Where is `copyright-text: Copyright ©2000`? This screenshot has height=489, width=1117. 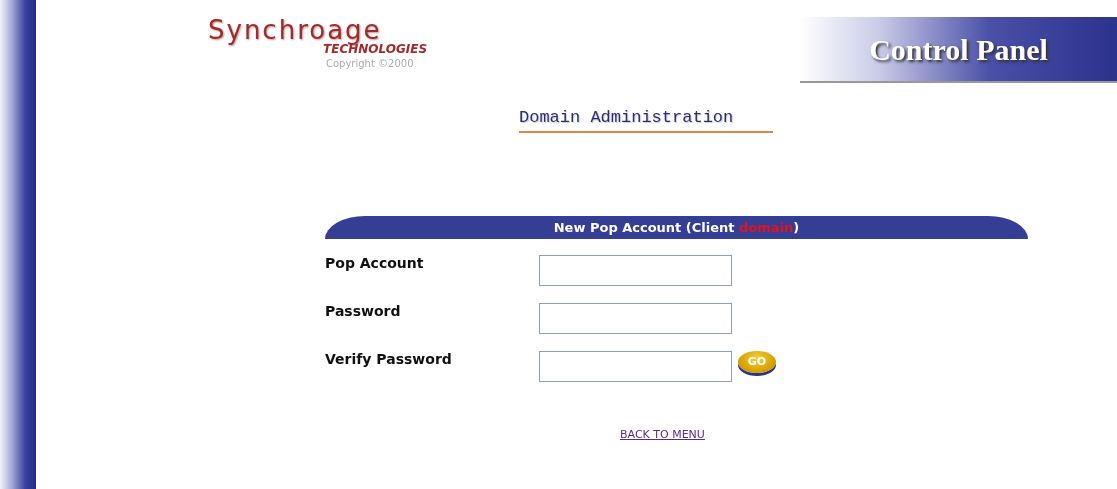
copyright-text: Copyright ©2000 is located at coordinates (370, 64).